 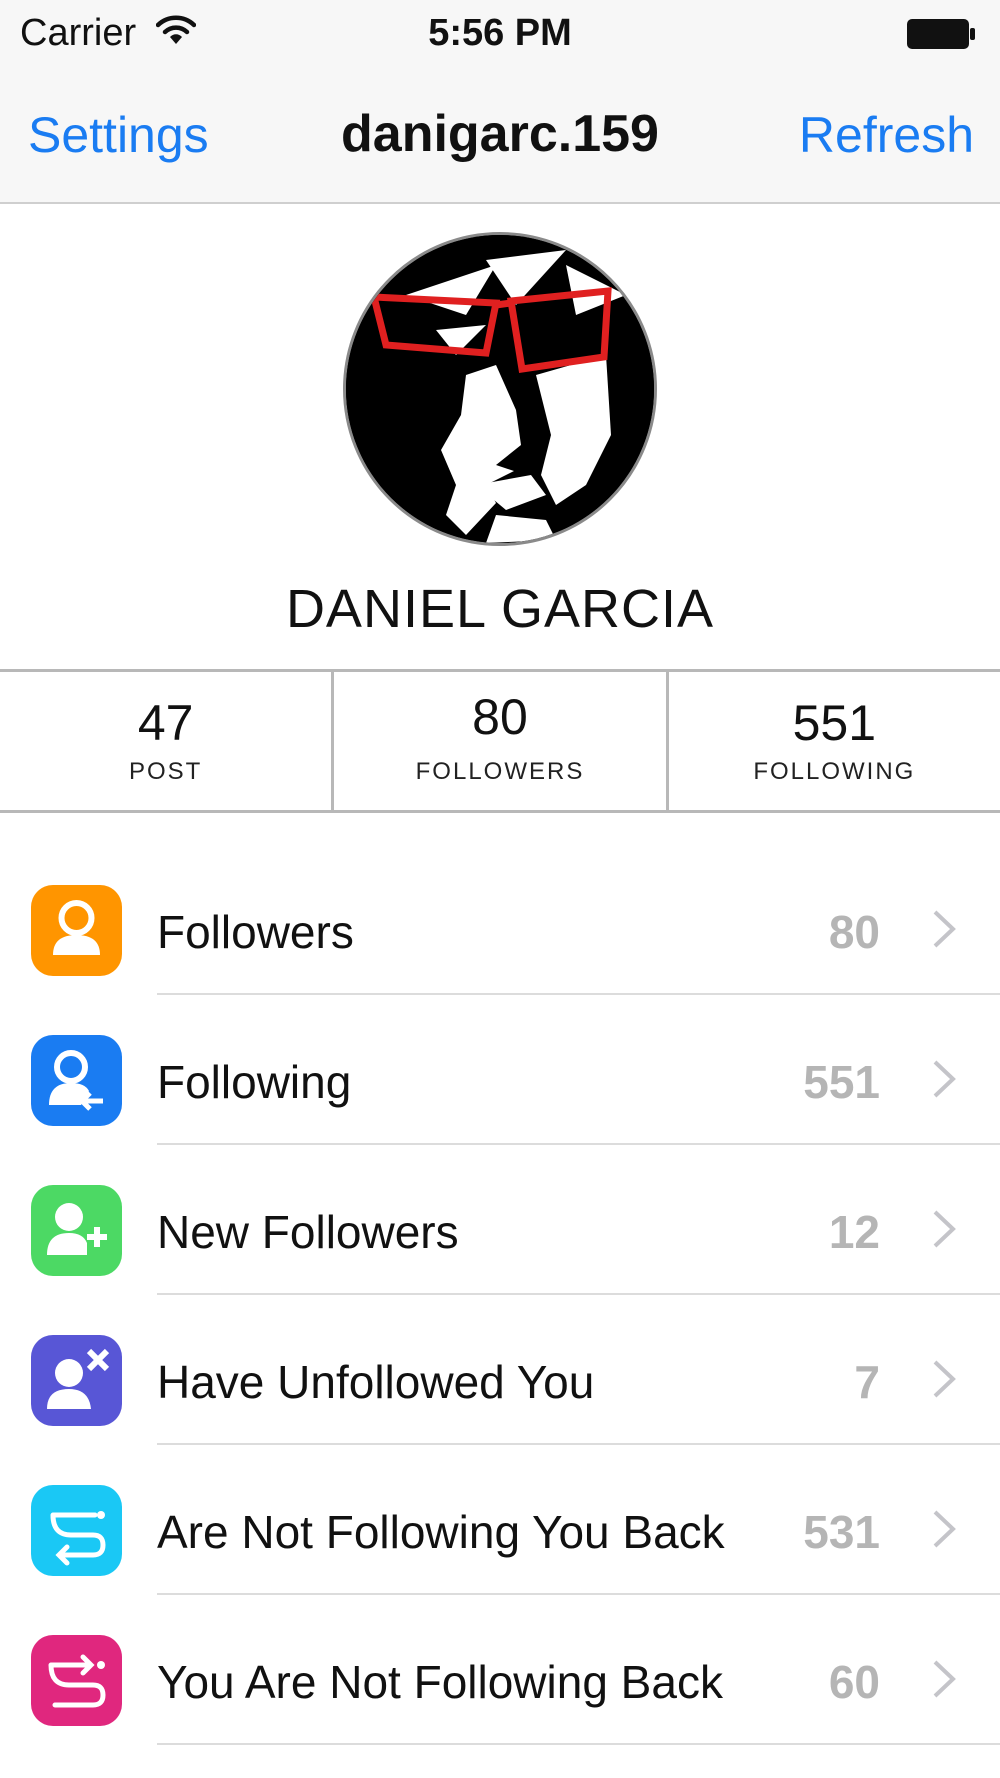 What do you see at coordinates (76, 1080) in the screenshot?
I see `person-arrow-icon` at bounding box center [76, 1080].